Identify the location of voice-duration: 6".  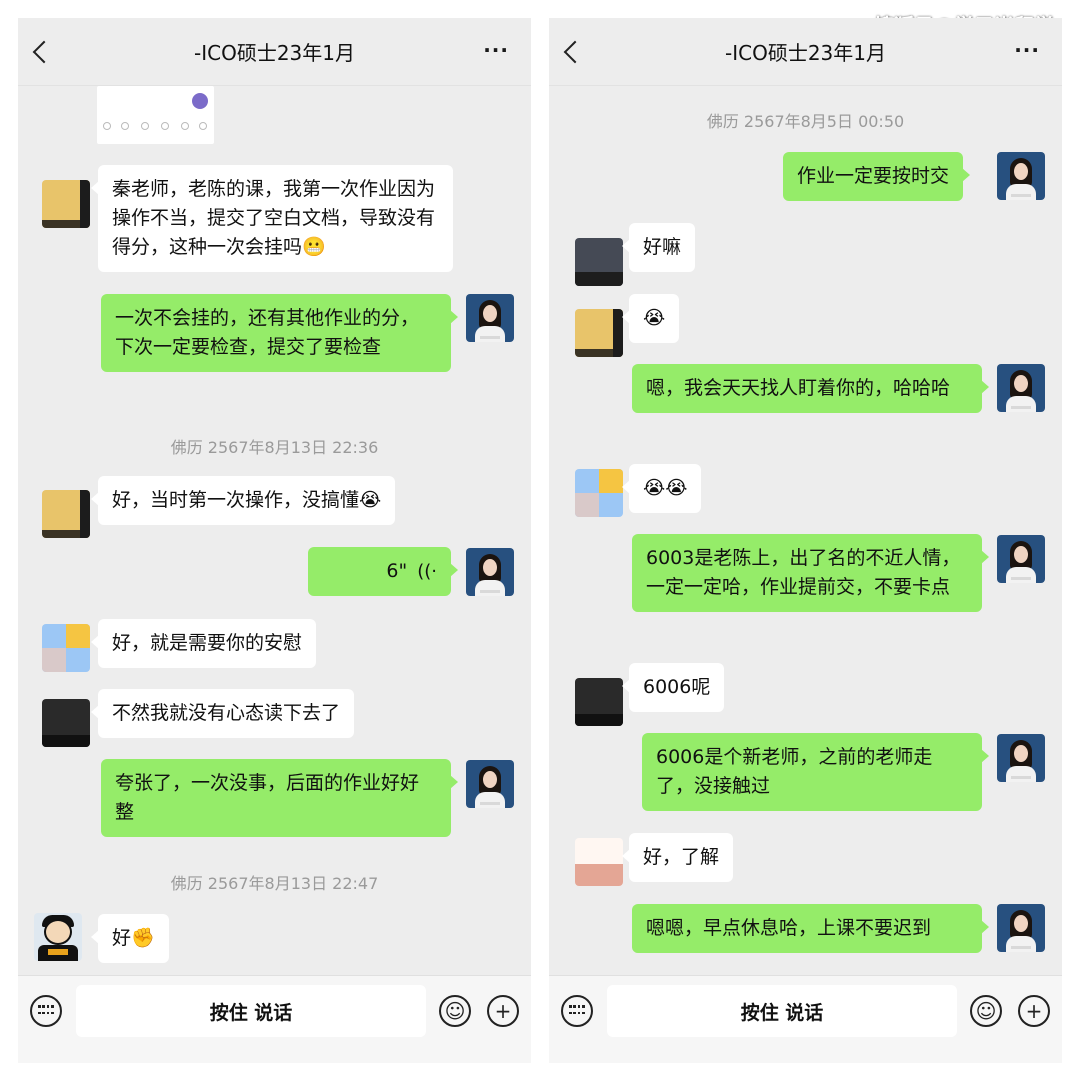
(397, 571).